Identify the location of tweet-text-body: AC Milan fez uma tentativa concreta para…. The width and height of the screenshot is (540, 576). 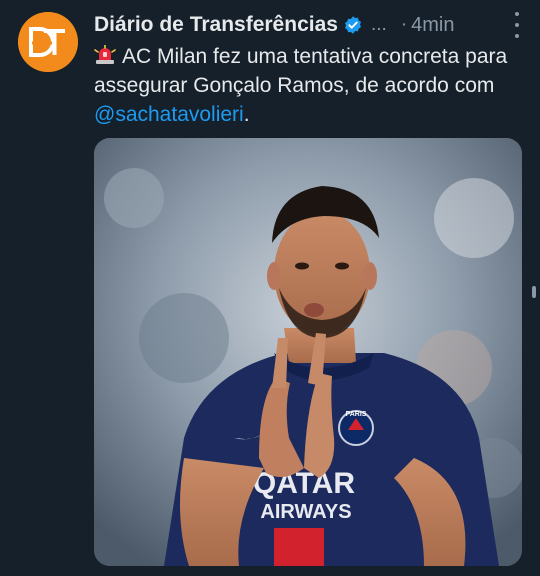
(301, 71).